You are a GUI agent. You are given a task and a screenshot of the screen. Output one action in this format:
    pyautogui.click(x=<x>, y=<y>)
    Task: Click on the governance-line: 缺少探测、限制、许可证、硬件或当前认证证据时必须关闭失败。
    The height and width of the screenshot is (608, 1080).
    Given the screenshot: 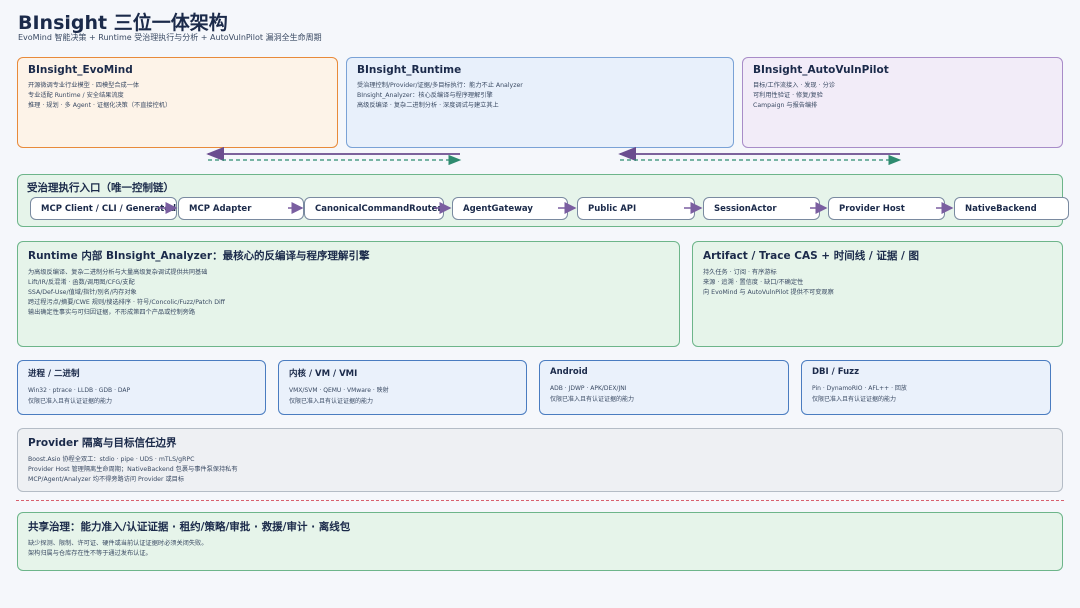 What is the action you would take?
    pyautogui.click(x=118, y=543)
    